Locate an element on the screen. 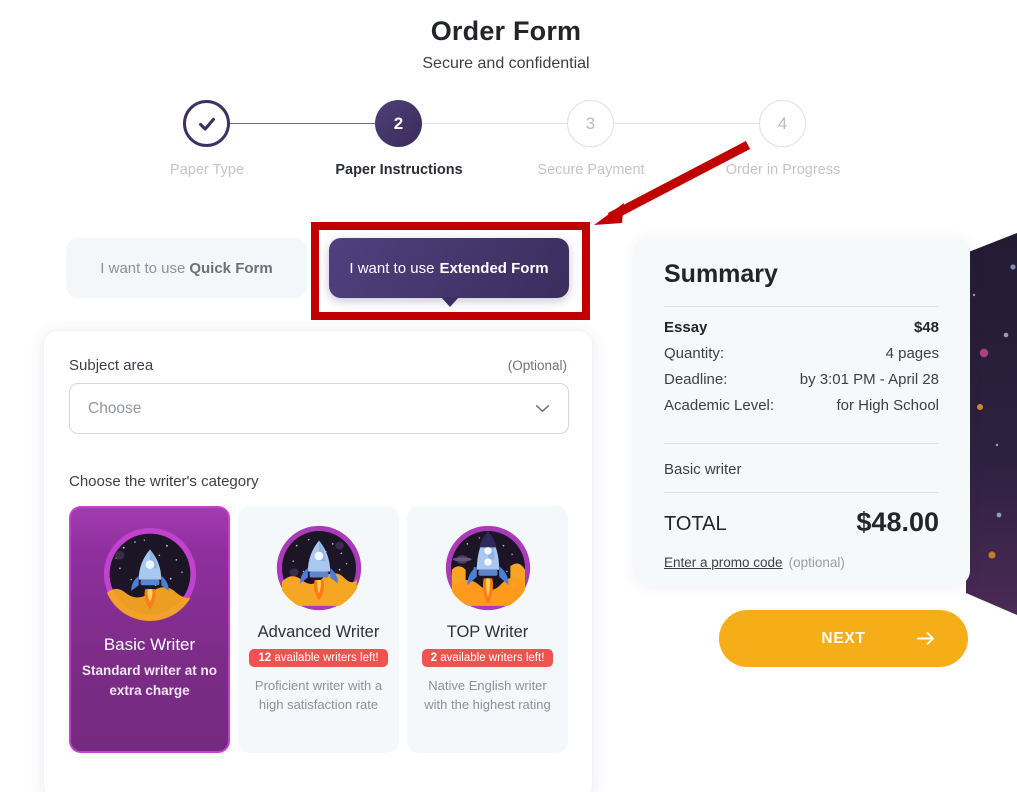  step-1-paper-type is located at coordinates (206, 123).